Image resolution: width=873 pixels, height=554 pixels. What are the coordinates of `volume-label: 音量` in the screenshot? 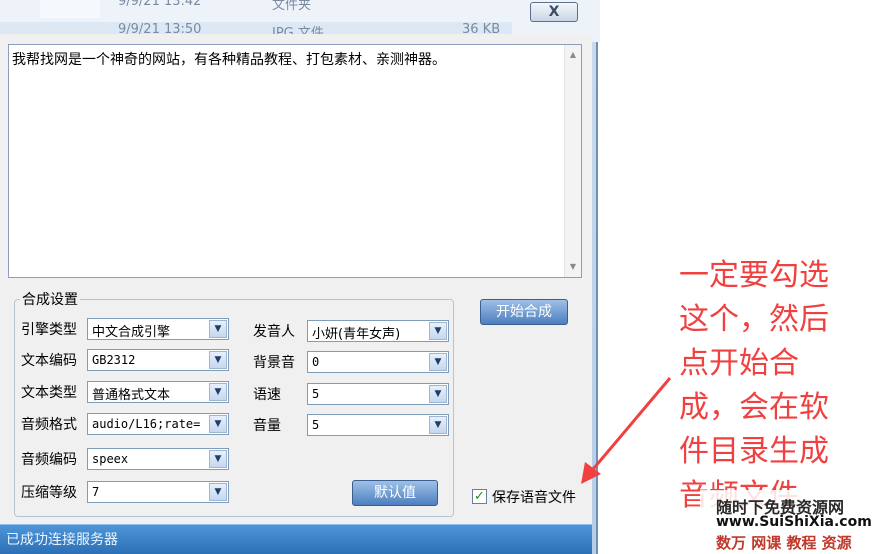 It's located at (267, 426).